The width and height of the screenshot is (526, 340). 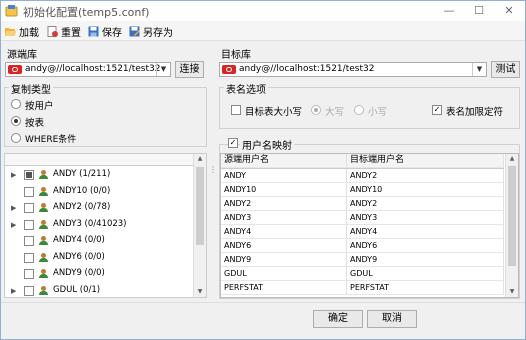 What do you see at coordinates (449, 11) in the screenshot?
I see `minimize-button: —` at bounding box center [449, 11].